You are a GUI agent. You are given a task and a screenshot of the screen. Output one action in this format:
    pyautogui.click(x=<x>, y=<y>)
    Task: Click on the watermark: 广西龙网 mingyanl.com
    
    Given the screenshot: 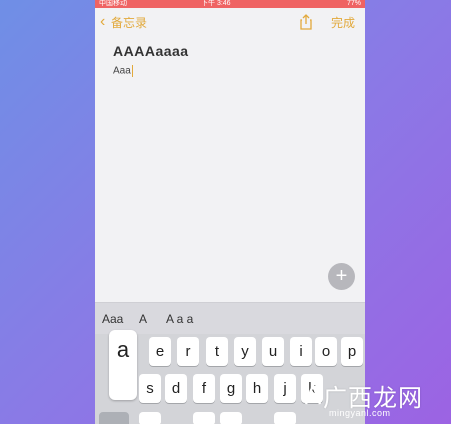 What is the action you would take?
    pyautogui.click(x=377, y=399)
    